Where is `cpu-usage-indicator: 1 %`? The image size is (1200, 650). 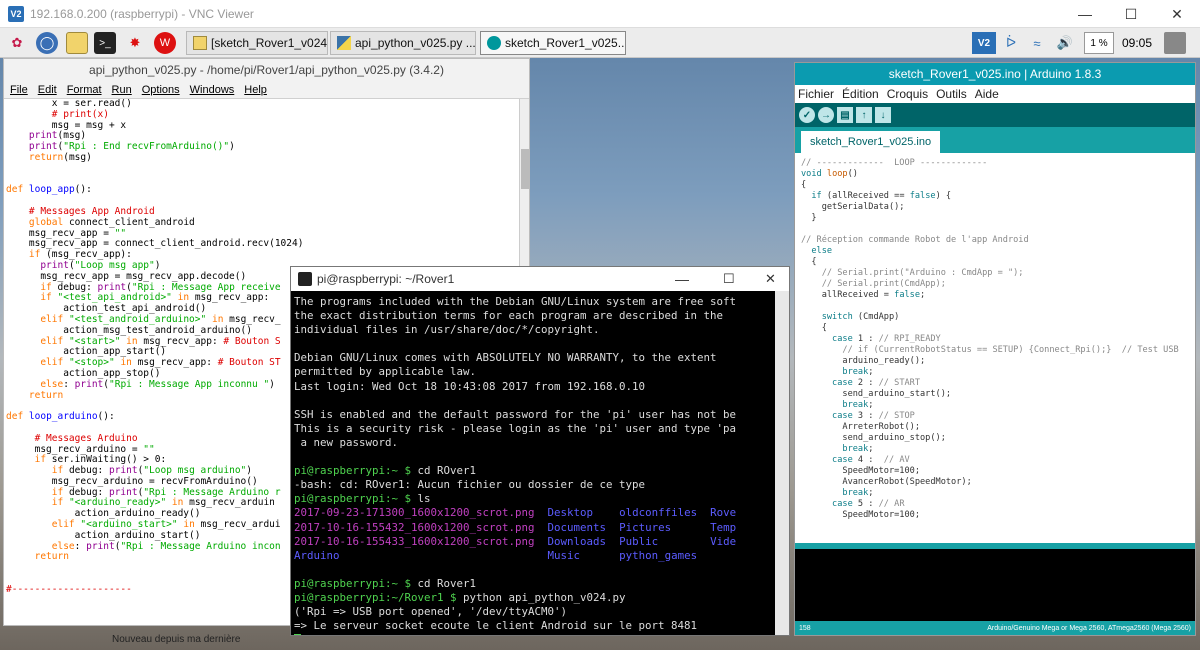
cpu-usage-indicator: 1 % is located at coordinates (1099, 43).